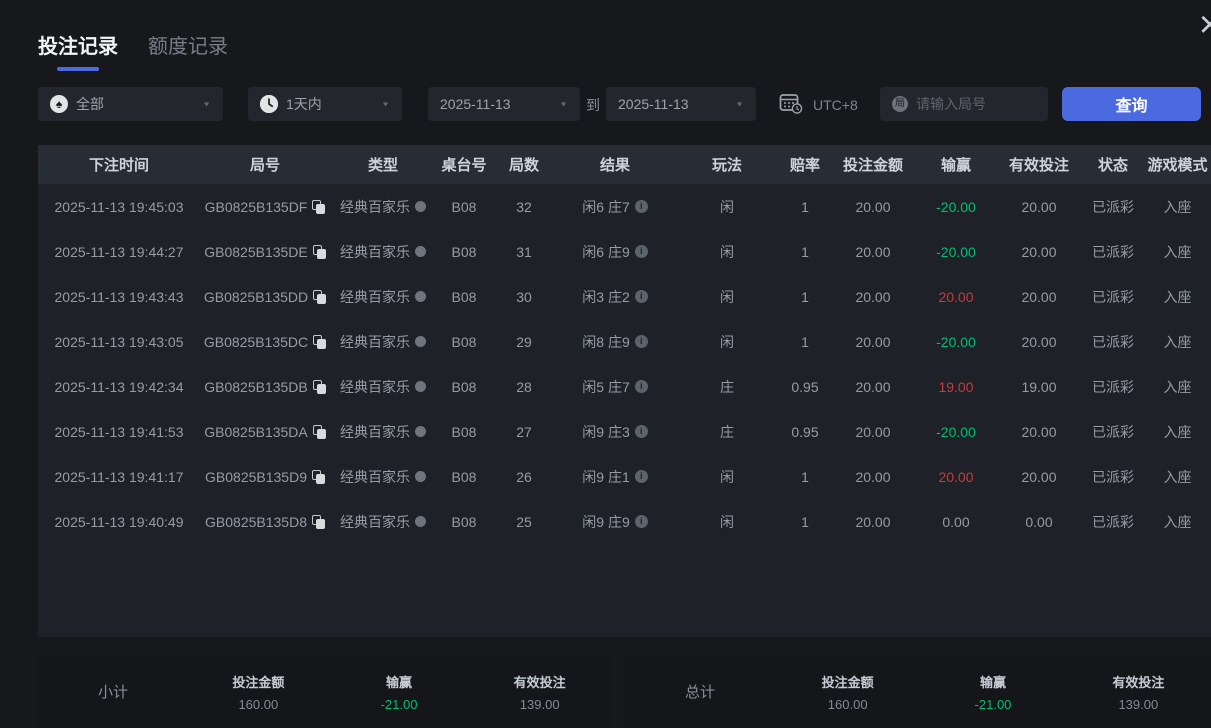  What do you see at coordinates (524, 386) in the screenshot?
I see `round-no: 28` at bounding box center [524, 386].